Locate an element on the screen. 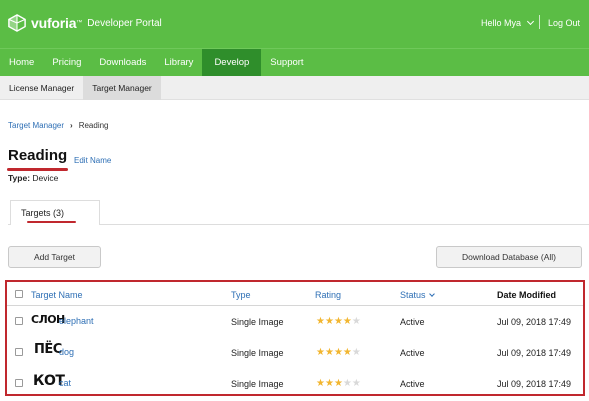 The width and height of the screenshot is (589, 401). column-date-modified: Date Modified is located at coordinates (526, 295).